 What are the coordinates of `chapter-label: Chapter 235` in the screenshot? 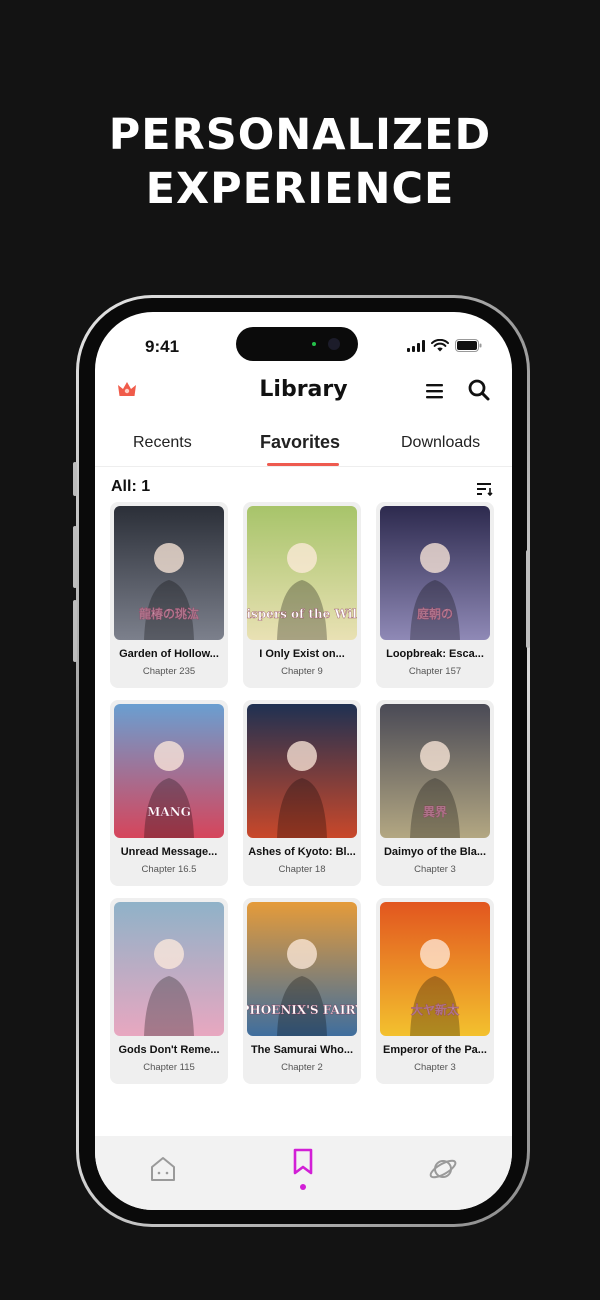 It's located at (169, 671).